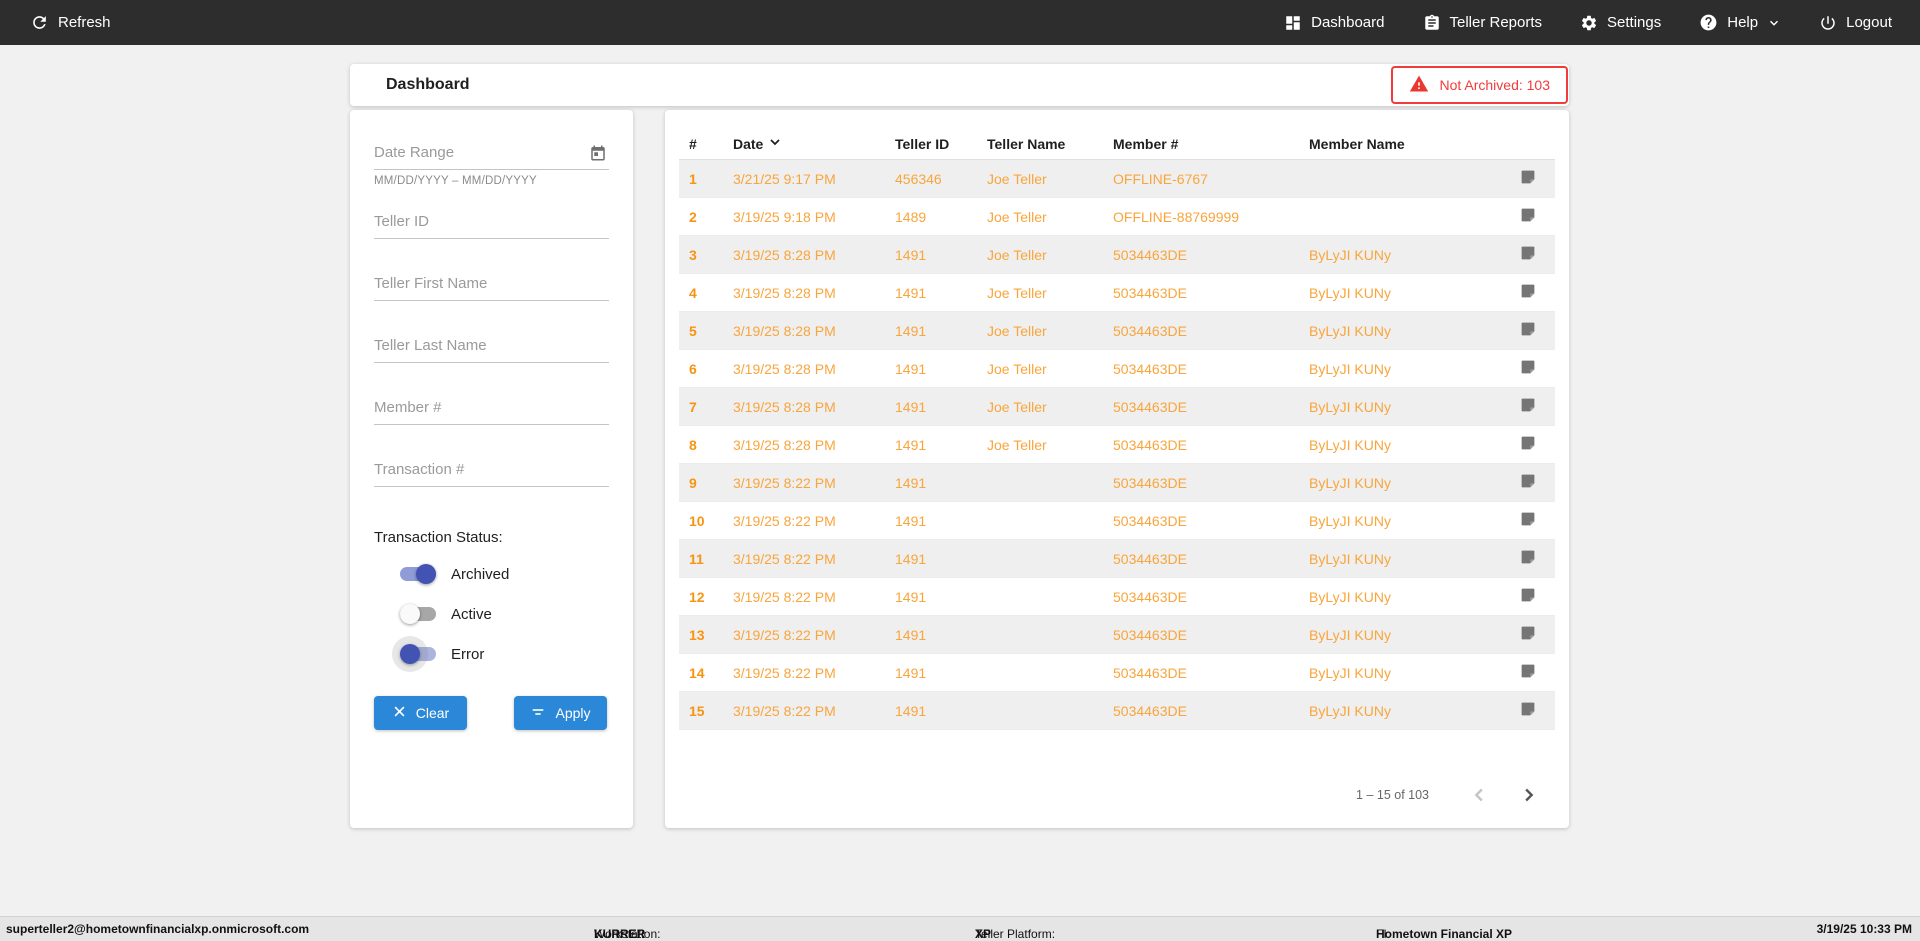  What do you see at coordinates (1740, 22) in the screenshot?
I see `nav-item-help: Help` at bounding box center [1740, 22].